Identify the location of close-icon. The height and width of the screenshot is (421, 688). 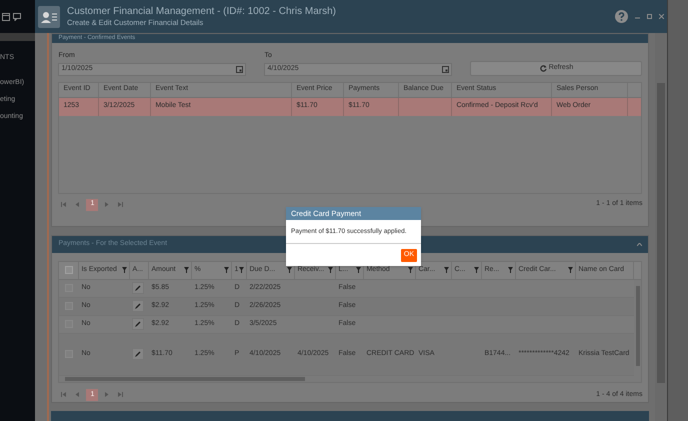
(661, 16).